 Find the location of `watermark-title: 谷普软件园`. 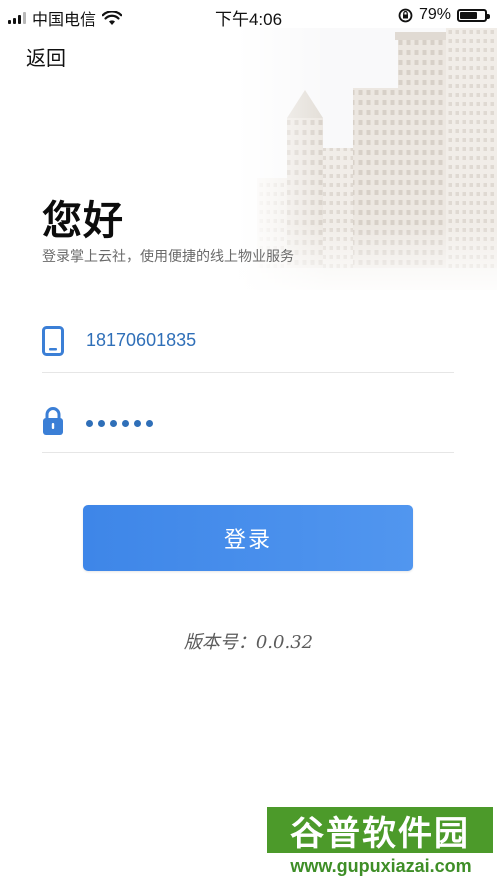

watermark-title: 谷普软件园 is located at coordinates (380, 830).